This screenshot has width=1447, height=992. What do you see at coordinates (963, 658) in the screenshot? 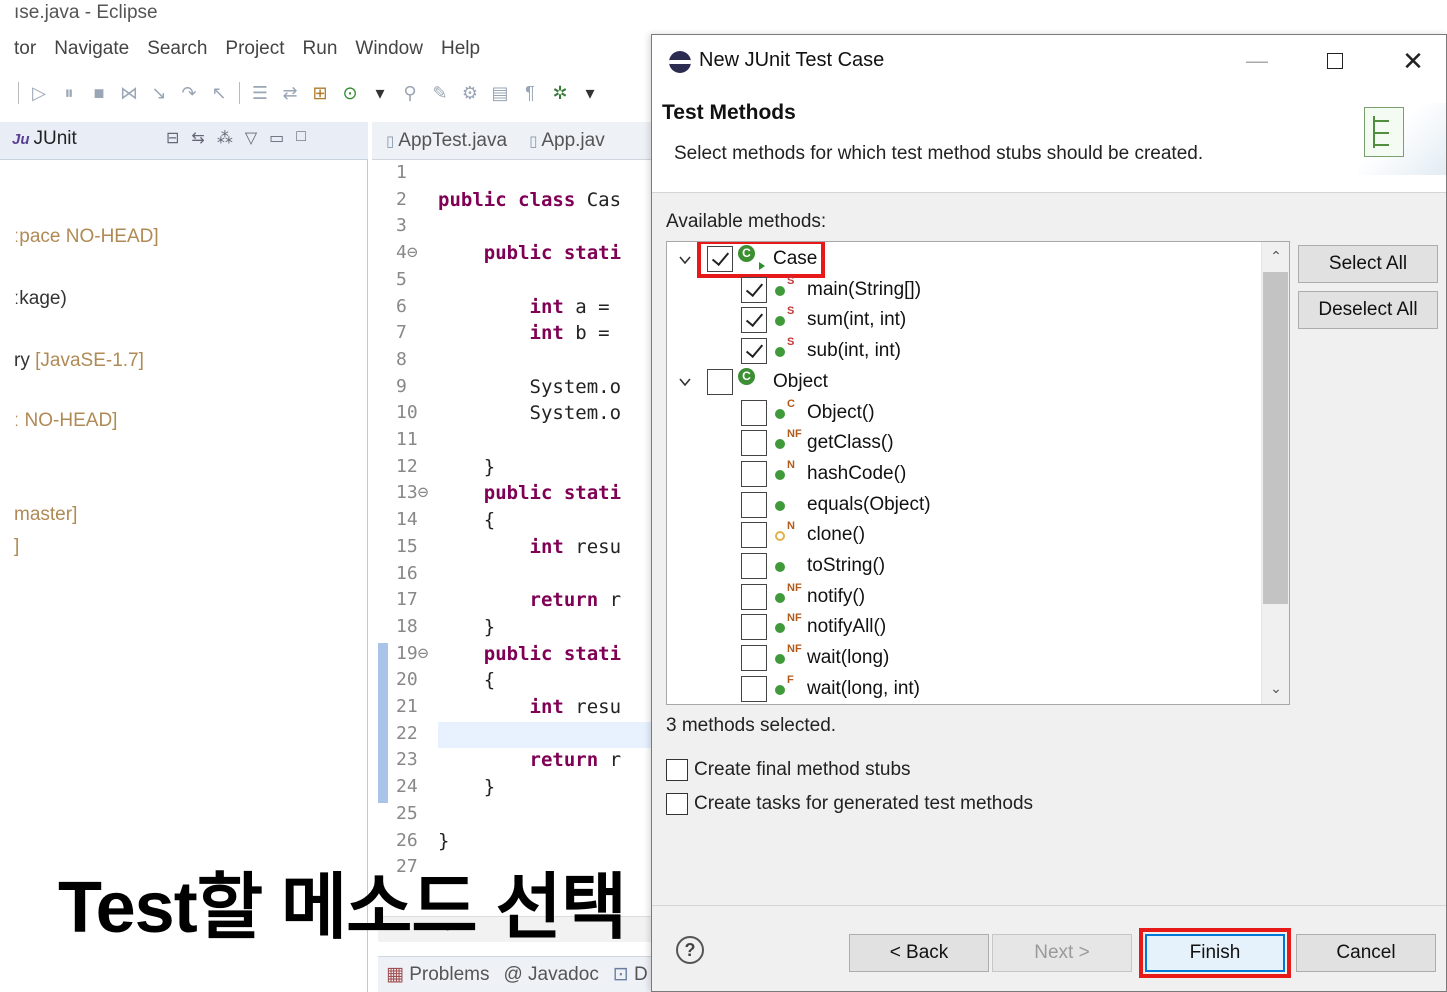
I see `tree-method-row: NF wait(long)` at bounding box center [963, 658].